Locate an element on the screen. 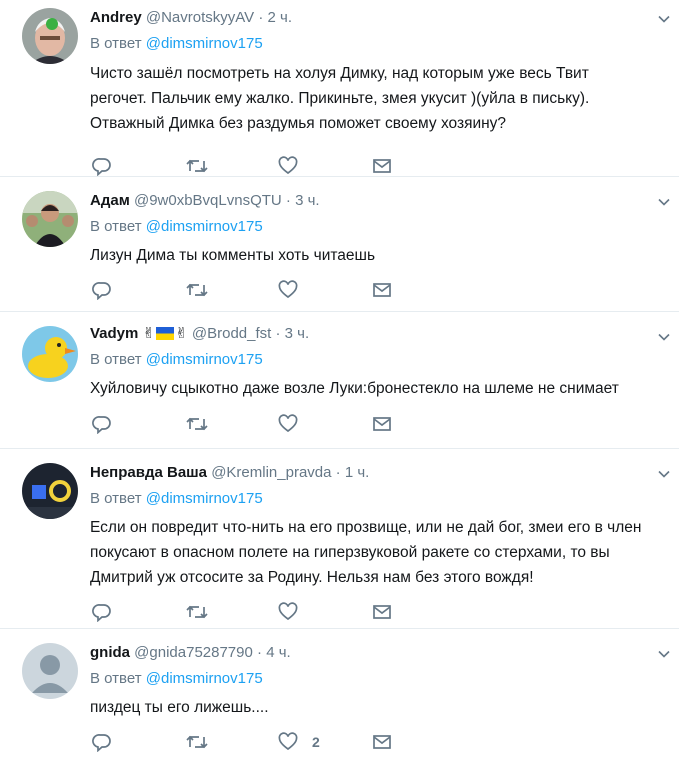 The height and width of the screenshot is (761, 679). ukraine-flag-emoji is located at coordinates (165, 333).